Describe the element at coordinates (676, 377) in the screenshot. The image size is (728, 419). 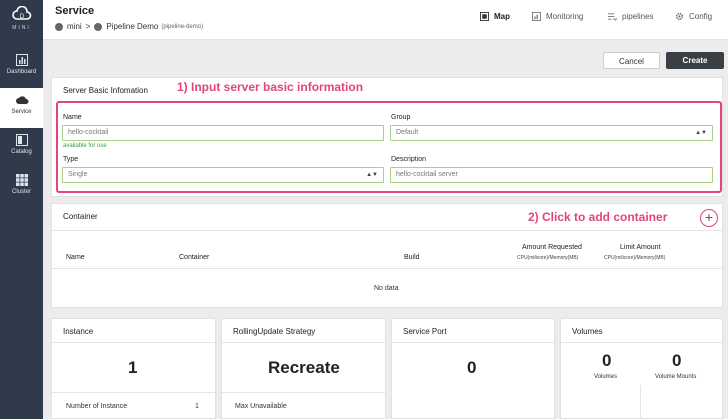
I see `volume-mounts-label: Volume Mounts` at that location.